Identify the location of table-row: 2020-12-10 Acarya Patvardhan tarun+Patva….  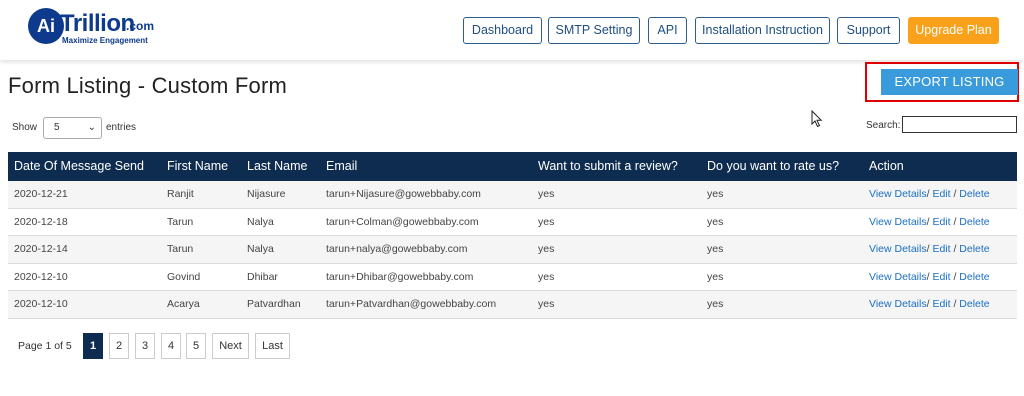
(512, 305).